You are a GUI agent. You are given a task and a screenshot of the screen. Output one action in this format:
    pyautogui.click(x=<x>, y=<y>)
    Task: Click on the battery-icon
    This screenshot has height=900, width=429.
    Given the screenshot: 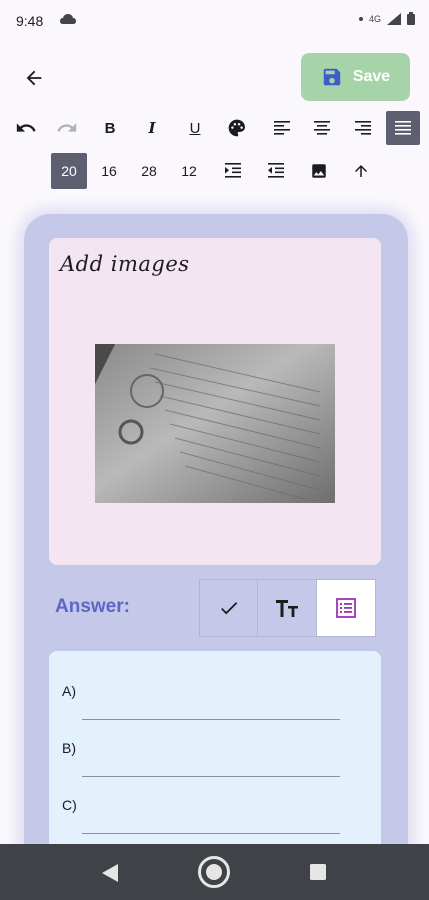 What is the action you would take?
    pyautogui.click(x=411, y=18)
    